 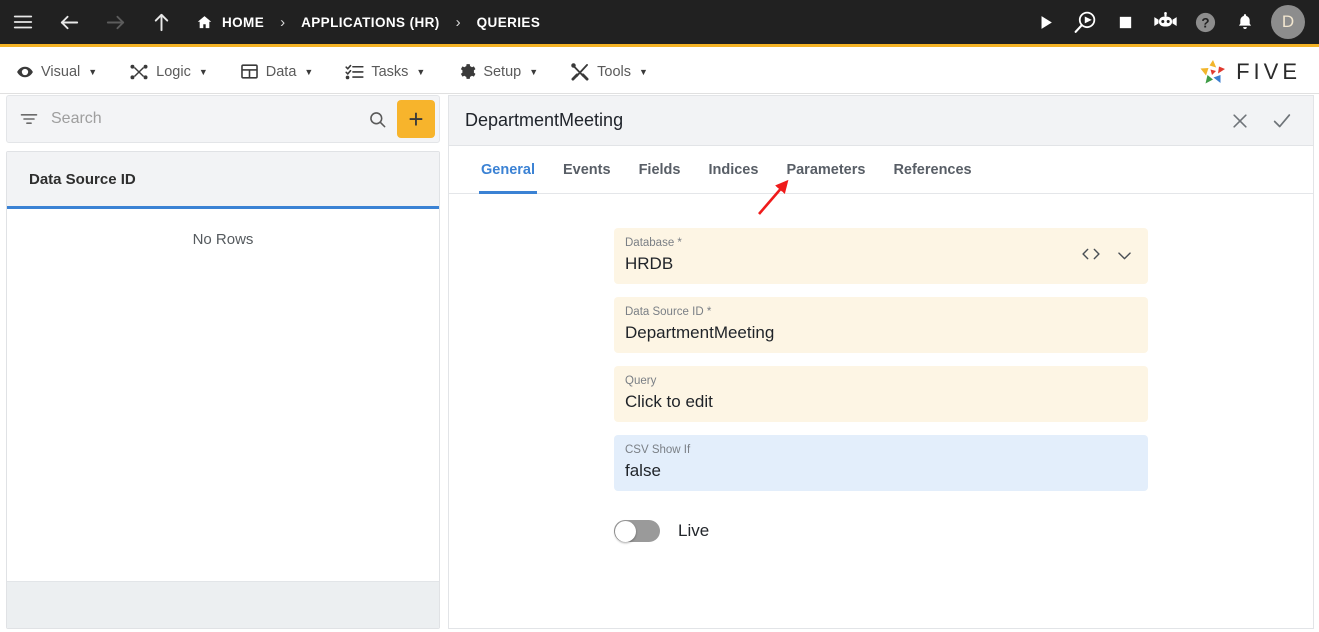 I want to click on home-icon, so click(x=204, y=22).